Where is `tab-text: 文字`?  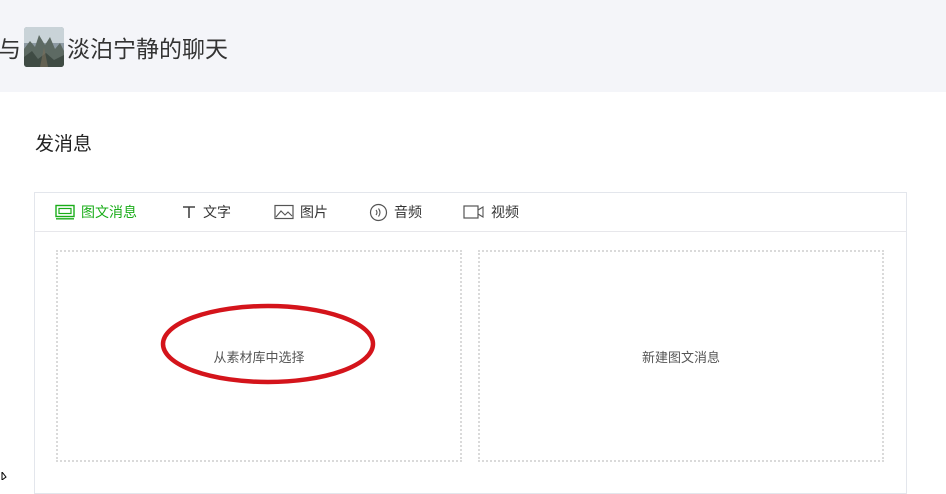
tab-text: 文字 is located at coordinates (206, 212).